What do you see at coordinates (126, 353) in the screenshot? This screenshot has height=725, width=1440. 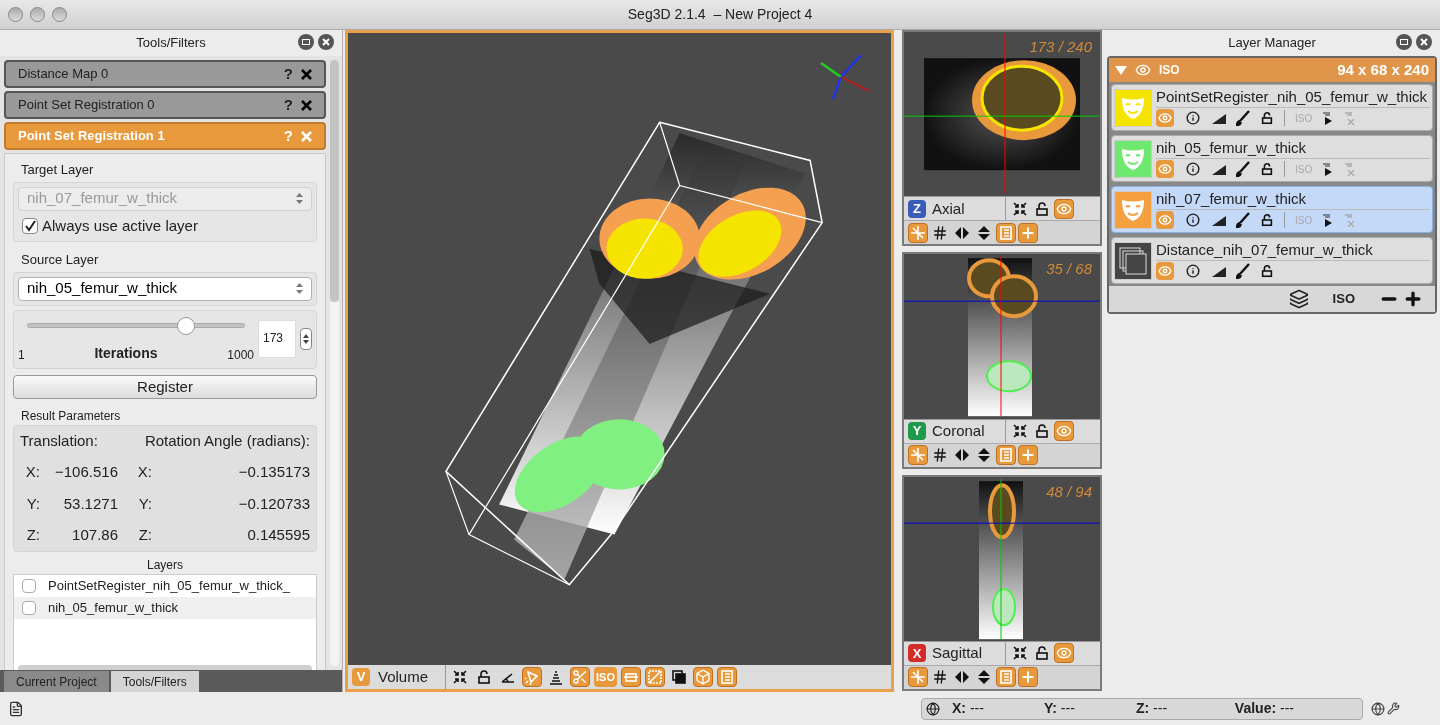 I see `slider-label: Iterations` at bounding box center [126, 353].